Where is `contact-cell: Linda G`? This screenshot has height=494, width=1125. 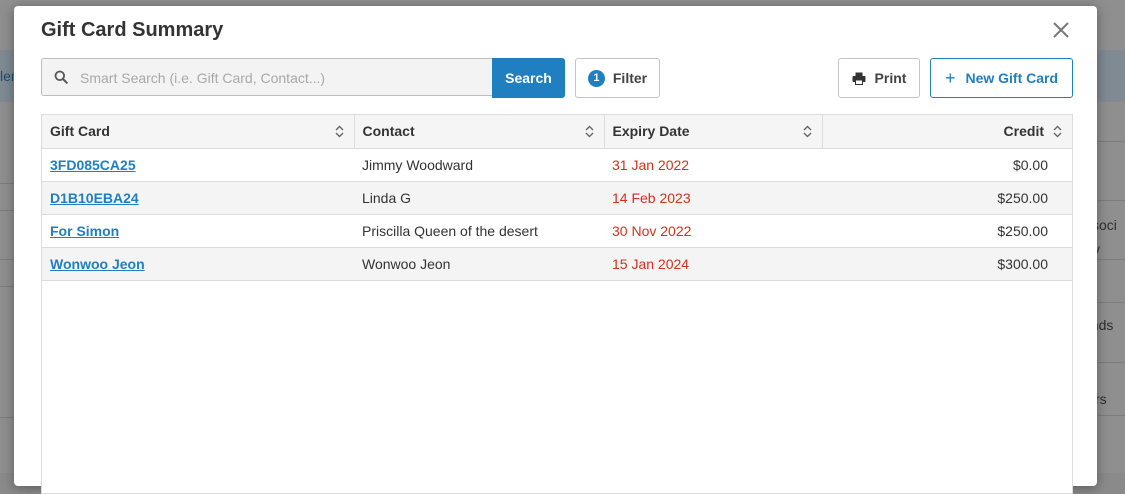
contact-cell: Linda G is located at coordinates (479, 198).